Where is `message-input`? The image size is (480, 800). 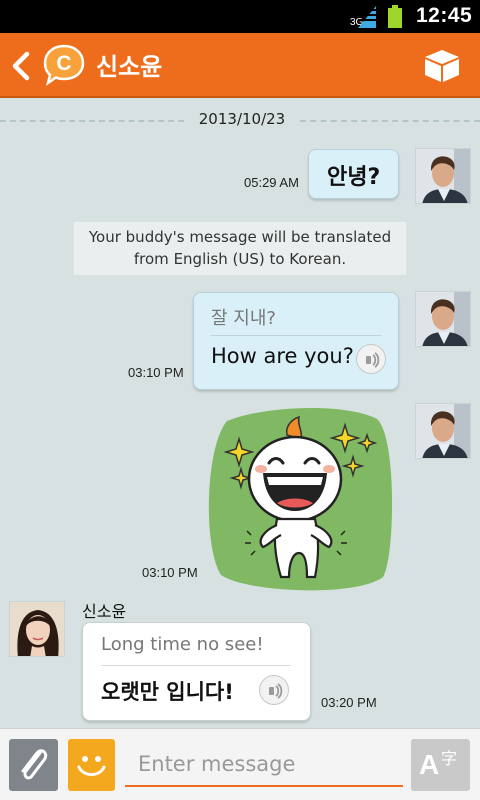
message-input is located at coordinates (264, 765).